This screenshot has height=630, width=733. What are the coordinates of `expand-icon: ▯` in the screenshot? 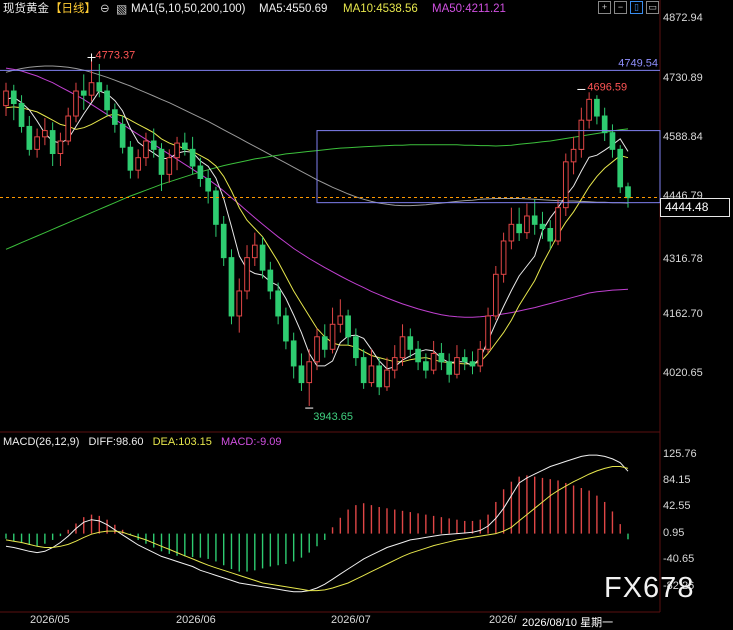 It's located at (636, 7).